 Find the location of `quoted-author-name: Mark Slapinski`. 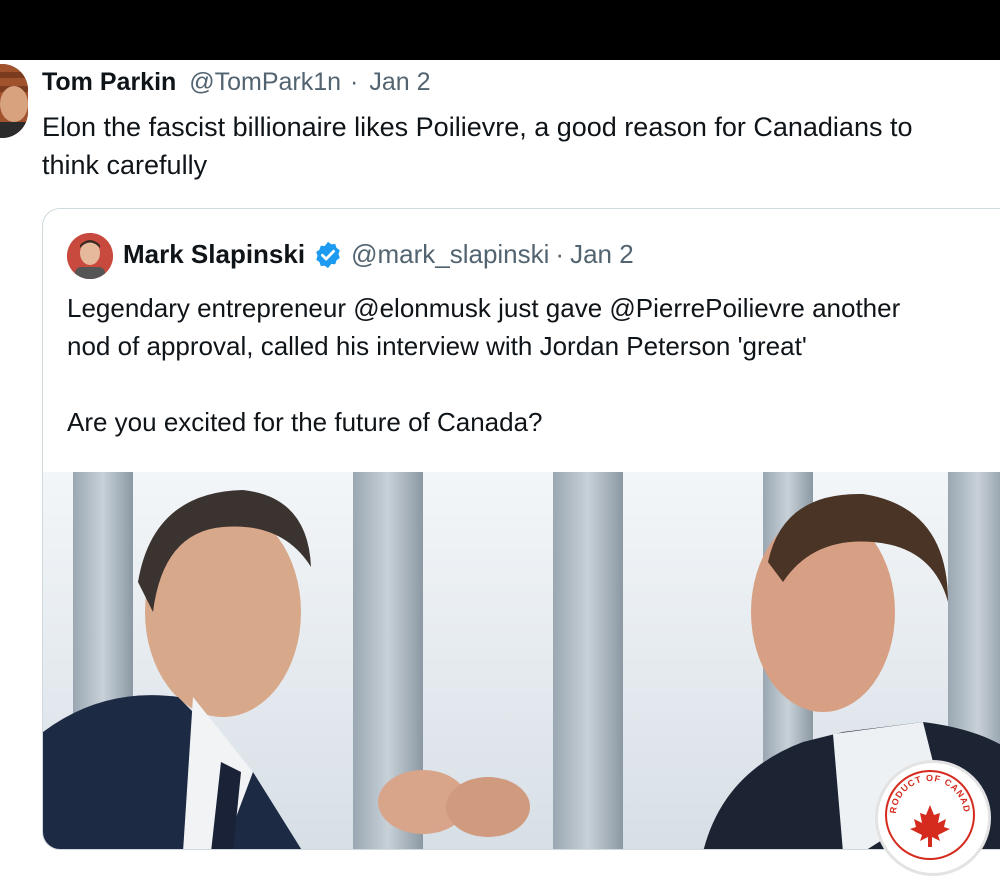

quoted-author-name: Mark Slapinski is located at coordinates (214, 254).